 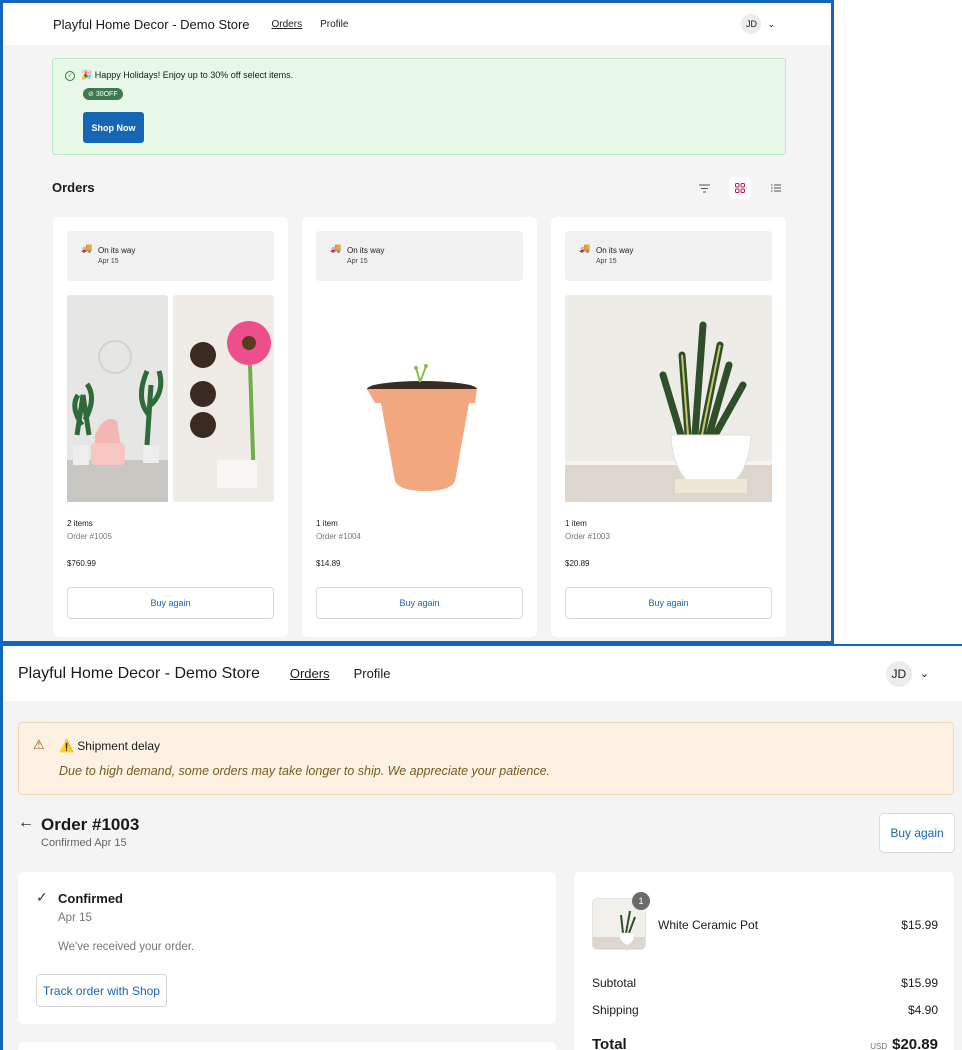 What do you see at coordinates (106, 94) in the screenshot?
I see `discount-code: 30OFF` at bounding box center [106, 94].